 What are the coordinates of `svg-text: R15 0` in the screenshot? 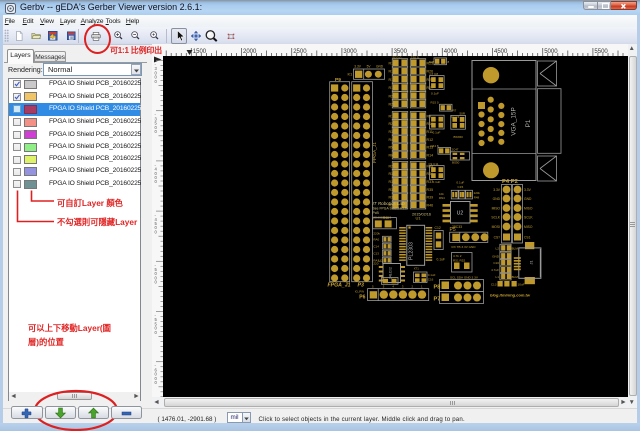 It's located at (435, 103).